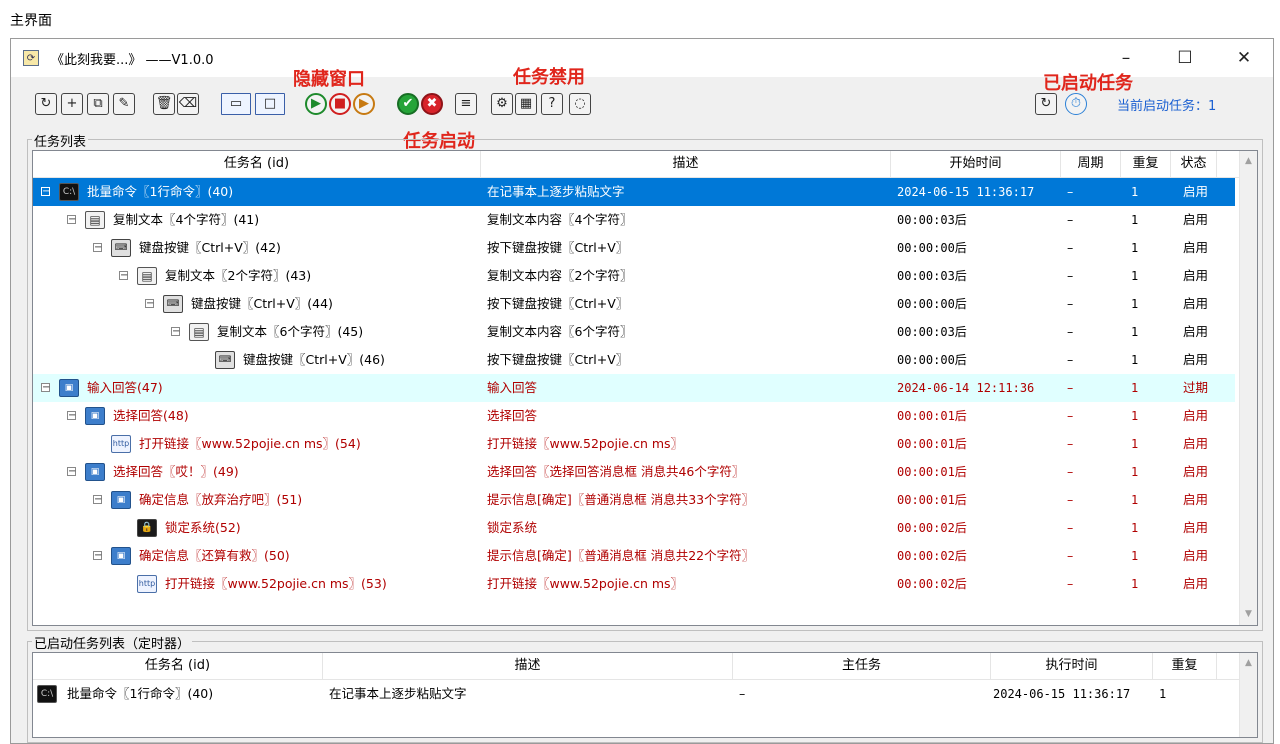  What do you see at coordinates (236, 104) in the screenshot?
I see `hide-window-button: ▭` at bounding box center [236, 104].